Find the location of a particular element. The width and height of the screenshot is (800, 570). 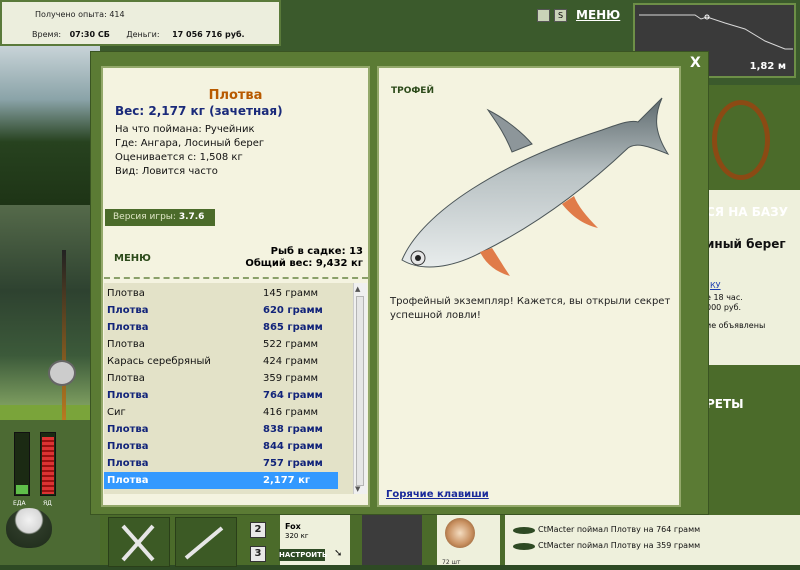

scrollbar-thumb is located at coordinates (360, 391).